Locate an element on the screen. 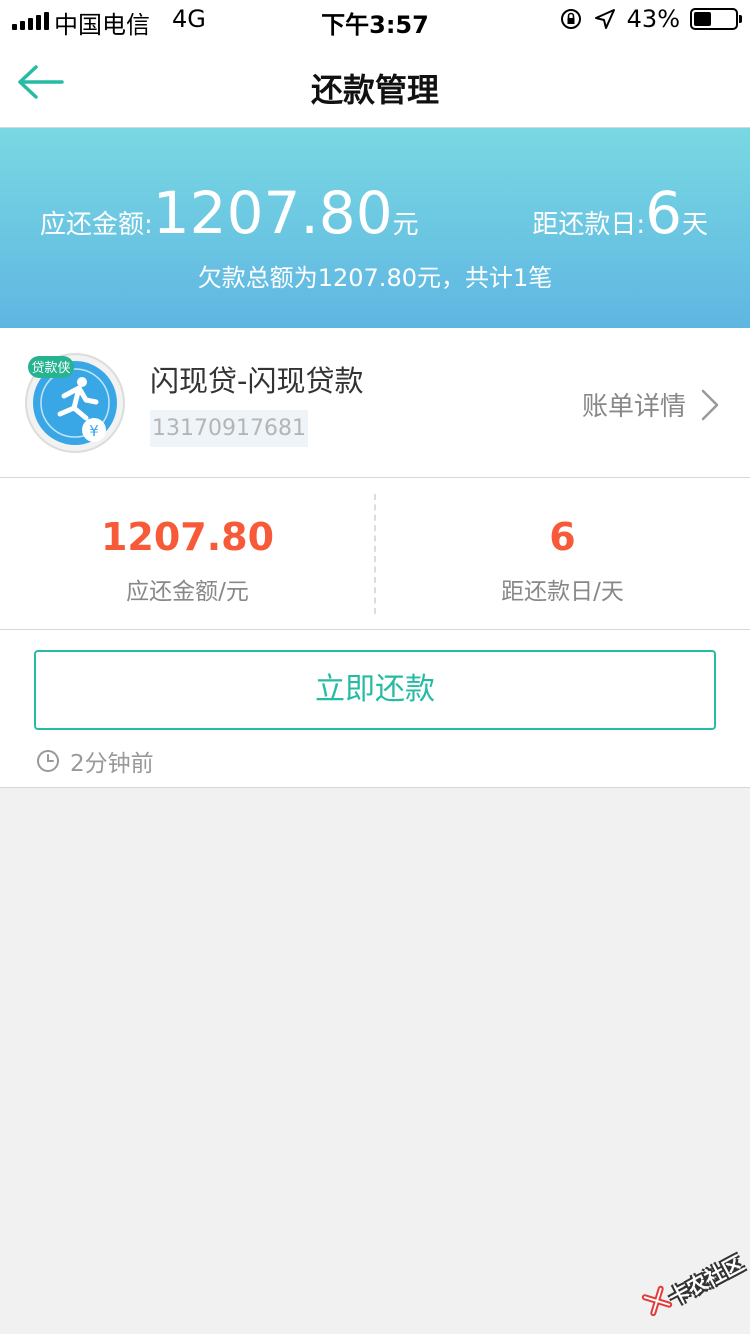 This screenshot has width=750, height=1334. due-days-block: 距还款日: 6 天 is located at coordinates (620, 213).